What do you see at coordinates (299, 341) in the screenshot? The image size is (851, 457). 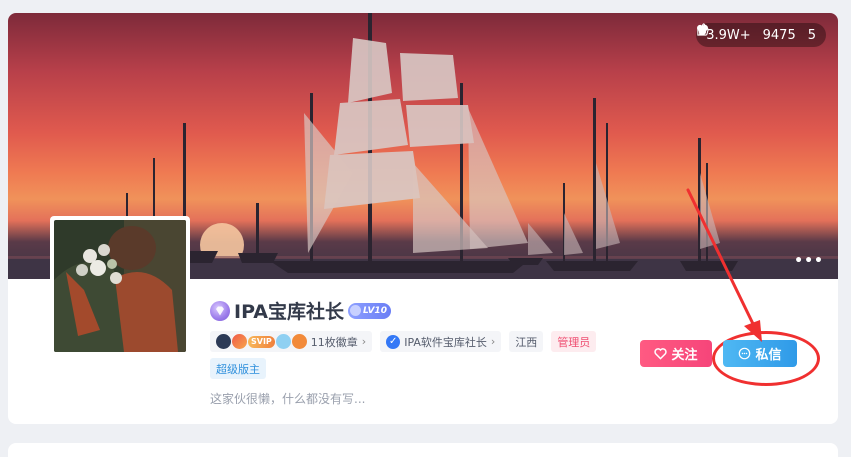 I see `orange-badge-icon` at bounding box center [299, 341].